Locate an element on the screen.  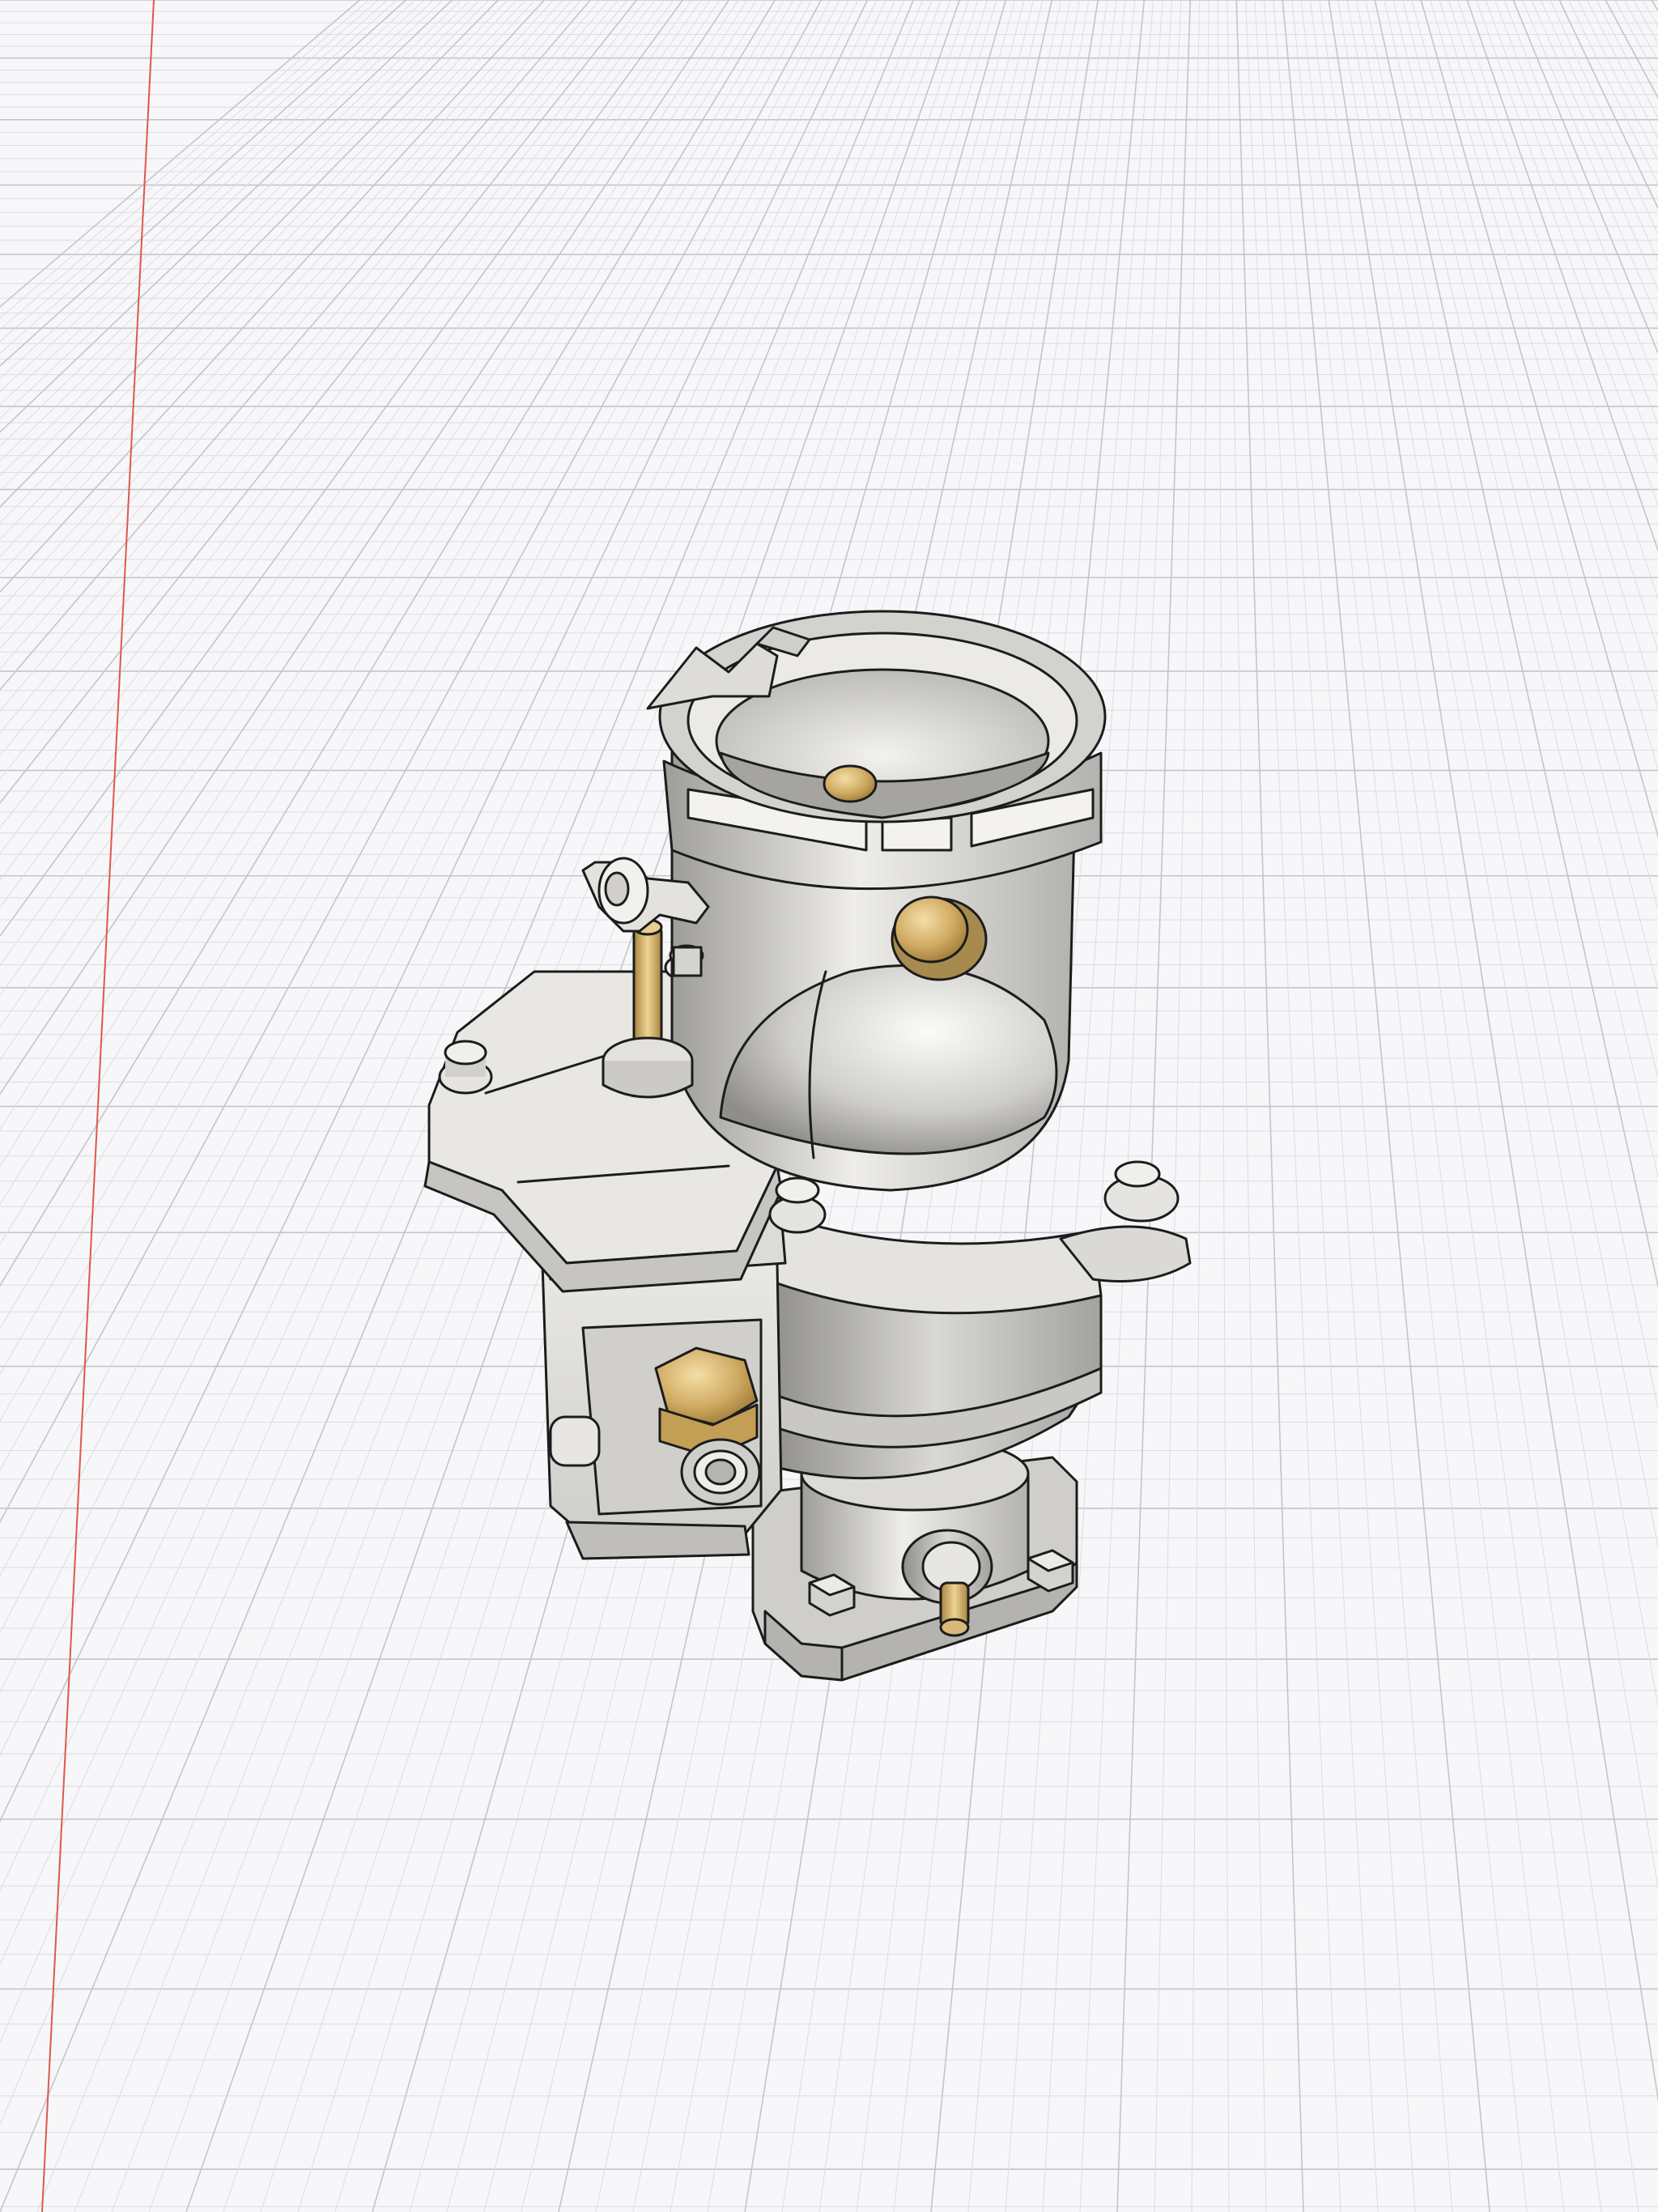
cover-screw-right is located at coordinates (1141, 1191).